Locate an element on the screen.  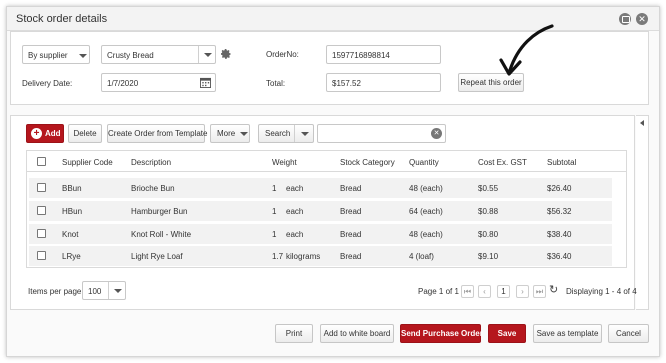
side-collapse-bar is located at coordinates (642, 212).